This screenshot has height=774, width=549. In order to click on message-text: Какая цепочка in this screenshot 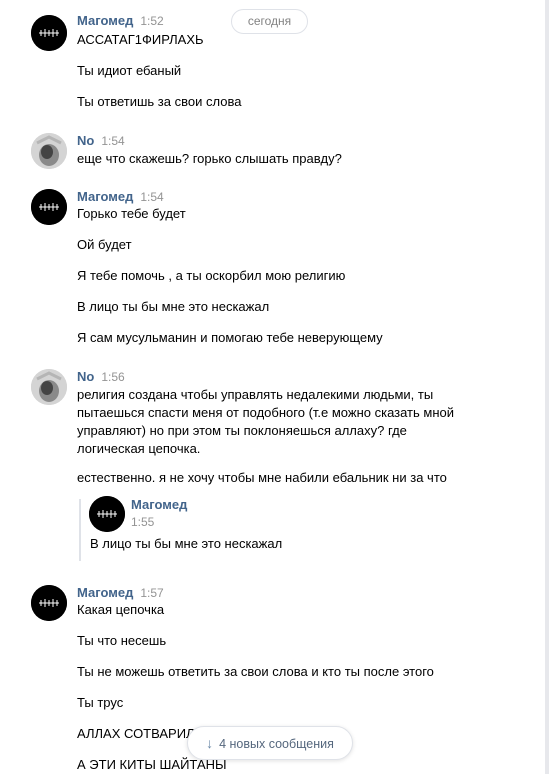, I will do `click(121, 609)`.